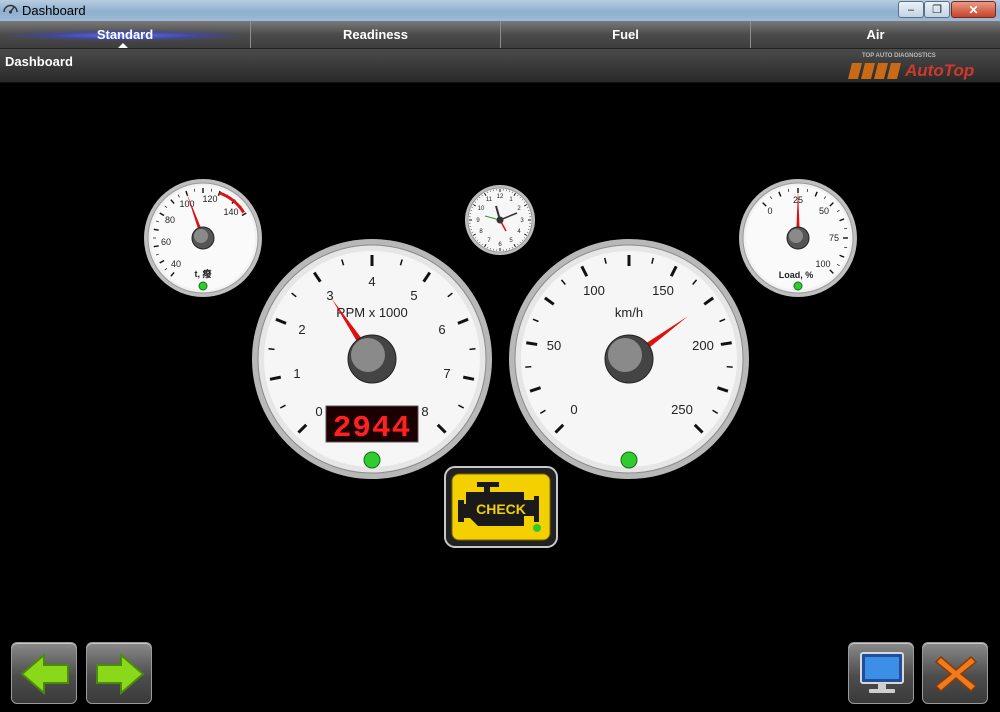  What do you see at coordinates (573, 409) in the screenshot?
I see `speed-tick-label-0: 0` at bounding box center [573, 409].